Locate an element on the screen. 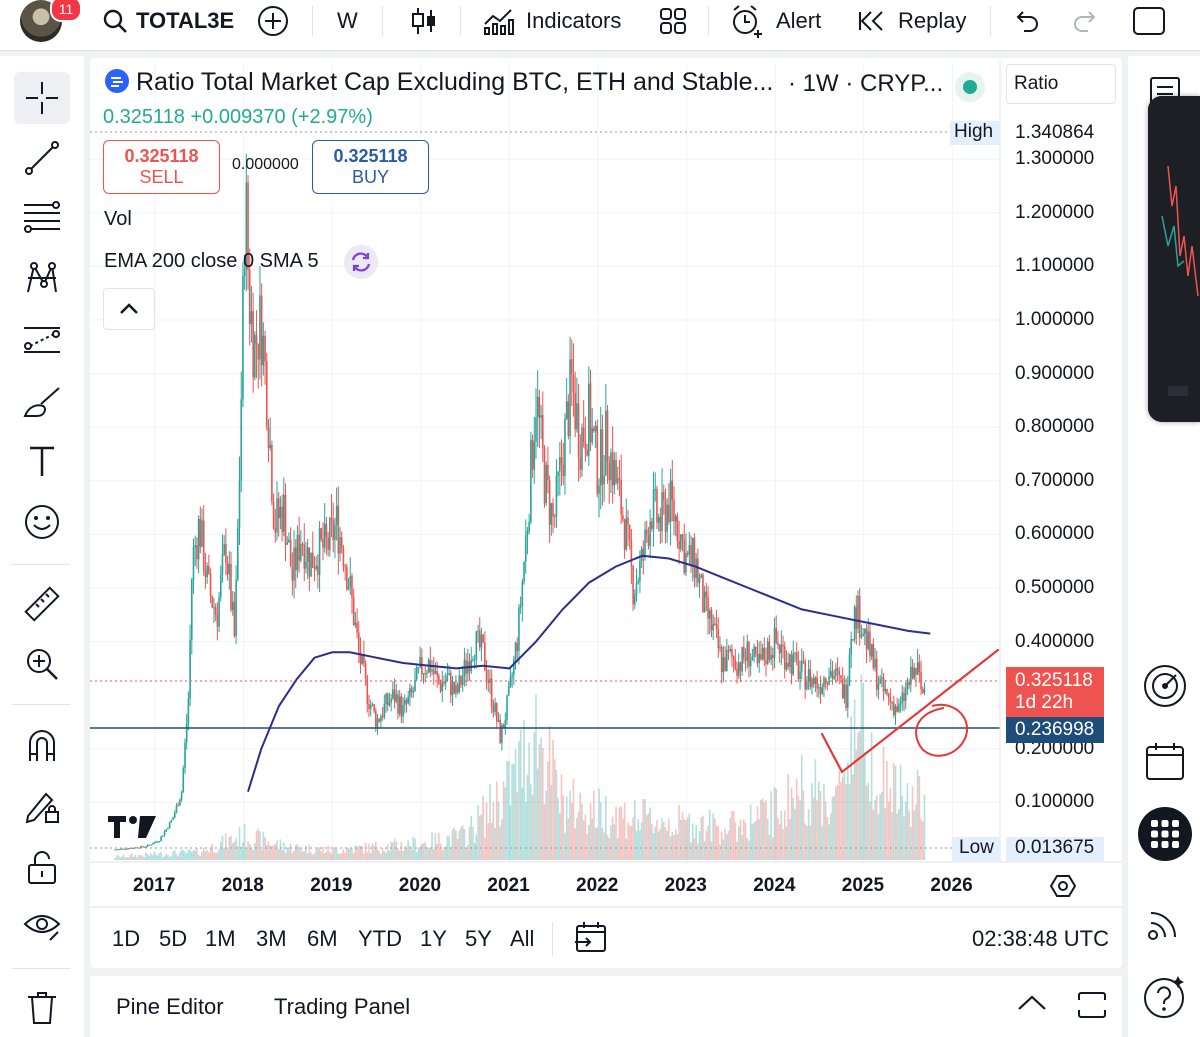 This screenshot has height=1037, width=1200. timeframe-button: 6M is located at coordinates (322, 939).